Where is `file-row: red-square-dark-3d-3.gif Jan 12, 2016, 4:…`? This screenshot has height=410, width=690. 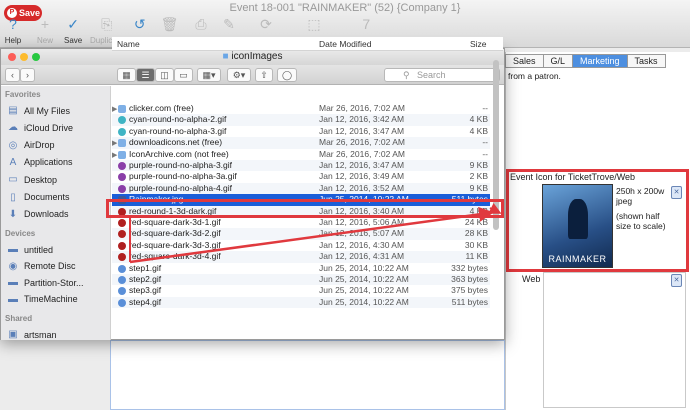
file-row: red-square-dark-3d-3.gif Jan 12, 2016, 4:… is located at coordinates (301, 245).